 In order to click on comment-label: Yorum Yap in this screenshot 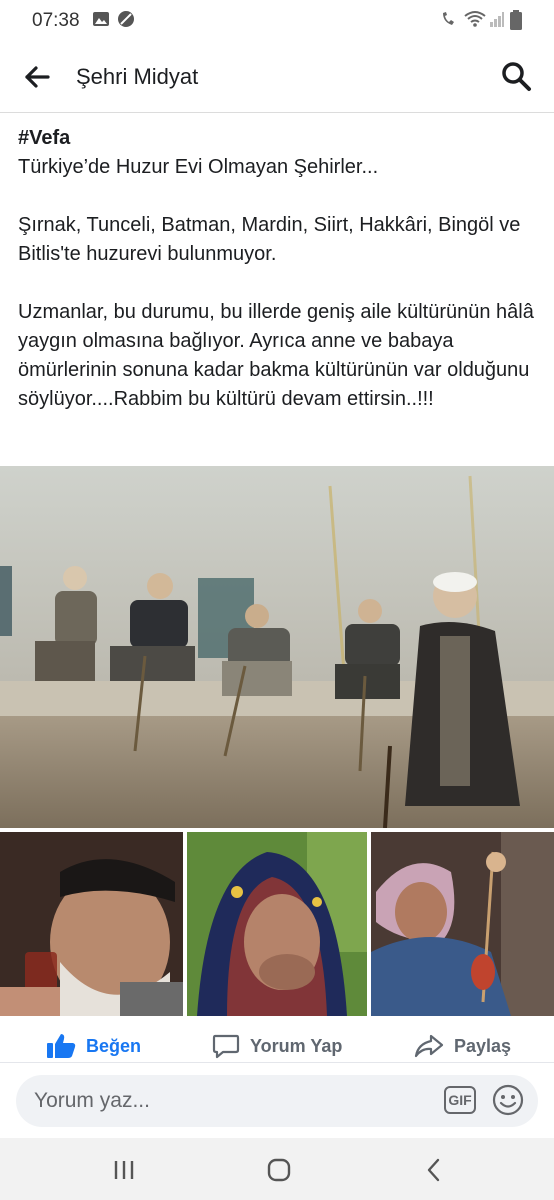, I will do `click(296, 1045)`.